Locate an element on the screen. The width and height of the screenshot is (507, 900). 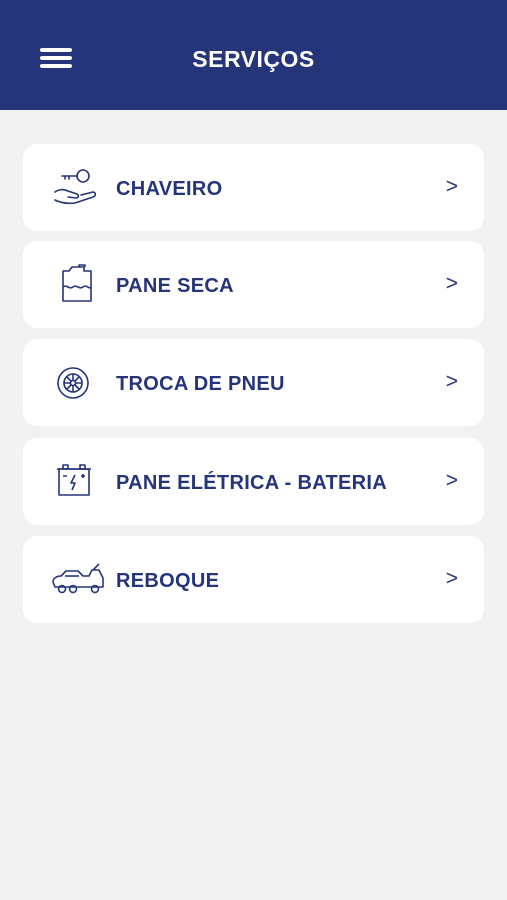
service-item-troca-de-pneu: TROCA DE PNEU > is located at coordinates (253, 382).